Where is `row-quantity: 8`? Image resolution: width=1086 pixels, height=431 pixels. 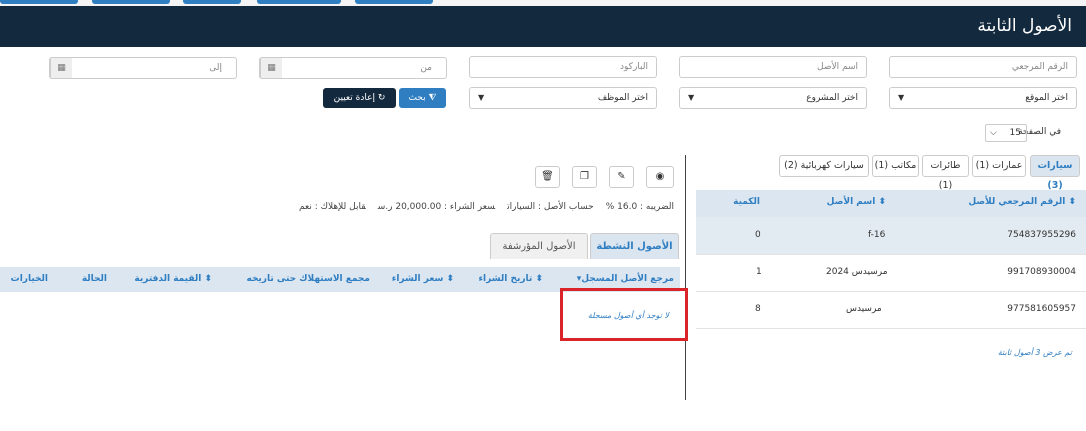
row-quantity: 8 is located at coordinates (758, 309).